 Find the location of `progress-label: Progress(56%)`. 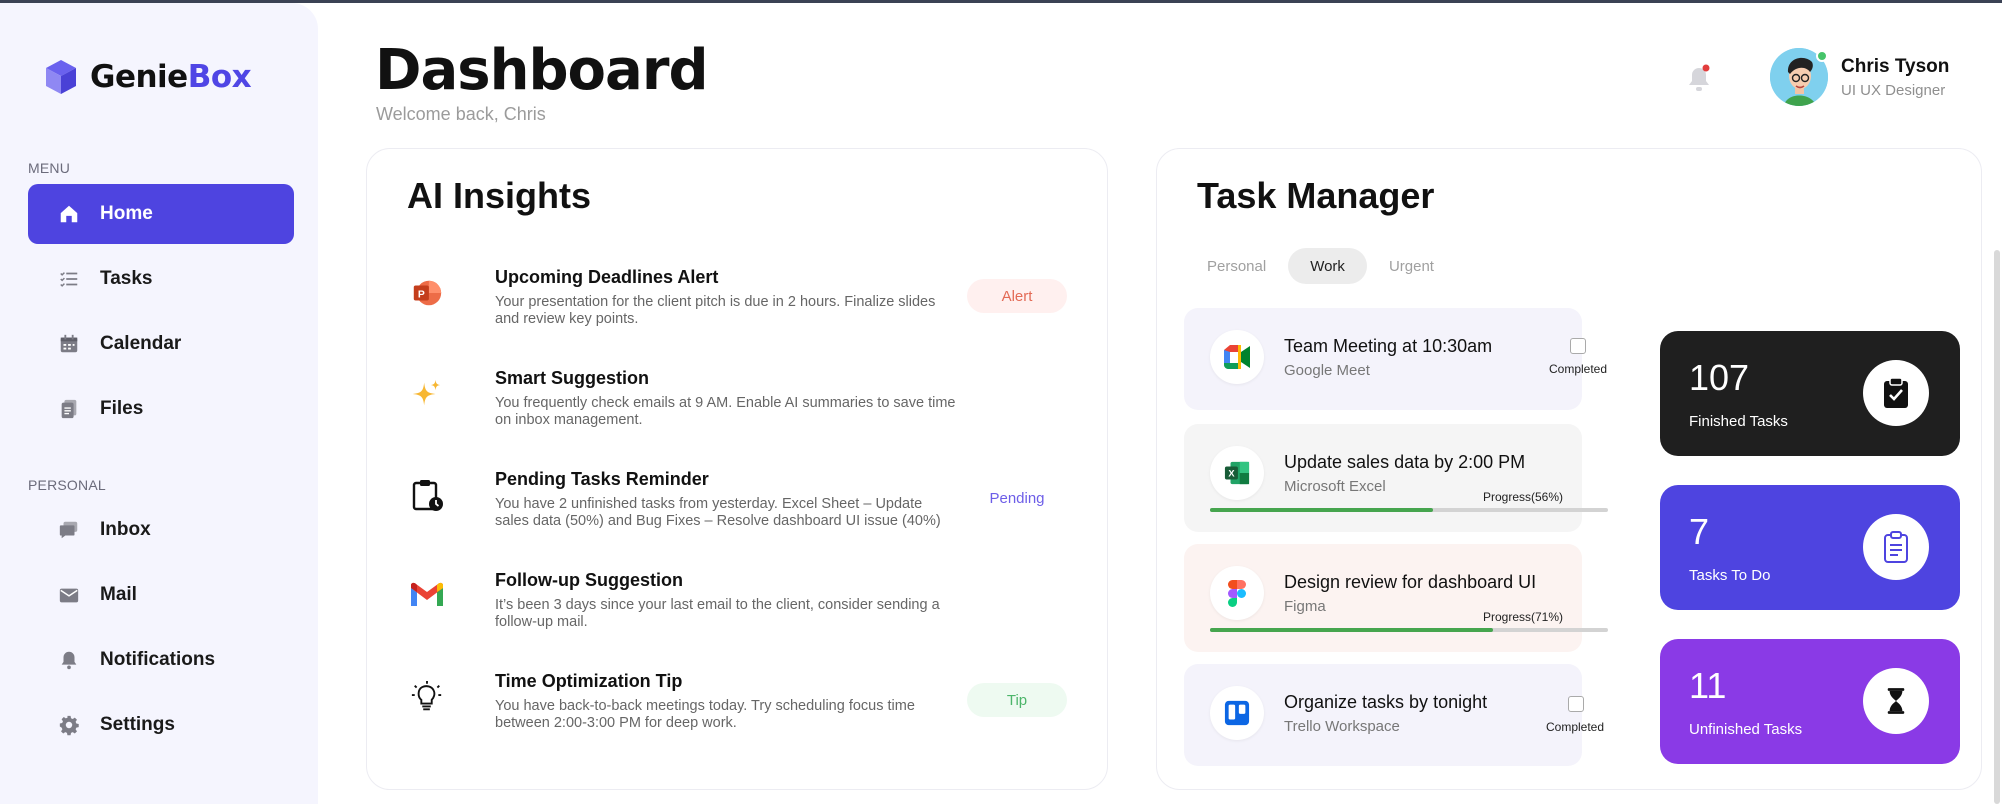

progress-label: Progress(56%) is located at coordinates (1522, 497).